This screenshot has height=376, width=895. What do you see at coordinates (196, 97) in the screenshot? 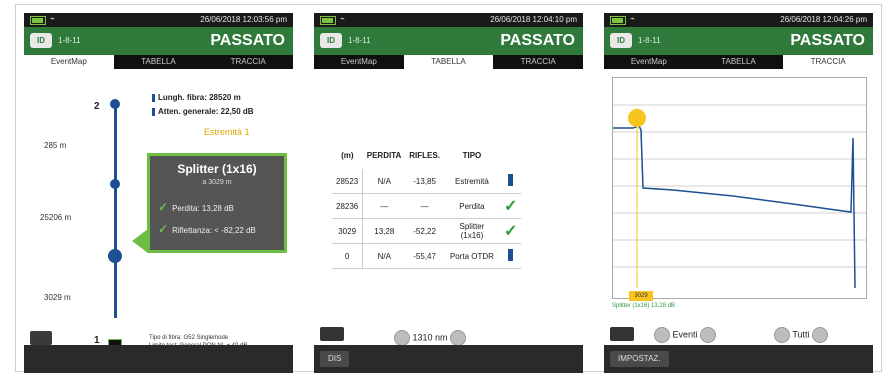
I see `fiber-length: Lungh. fibra: 28520 m` at bounding box center [196, 97].